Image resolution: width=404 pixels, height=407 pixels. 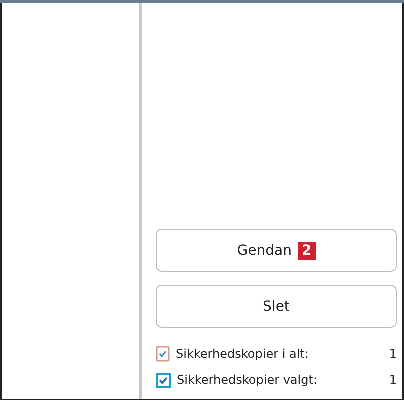 I want to click on summary-label: Sikkerhedskopier valgt:, so click(x=247, y=380).